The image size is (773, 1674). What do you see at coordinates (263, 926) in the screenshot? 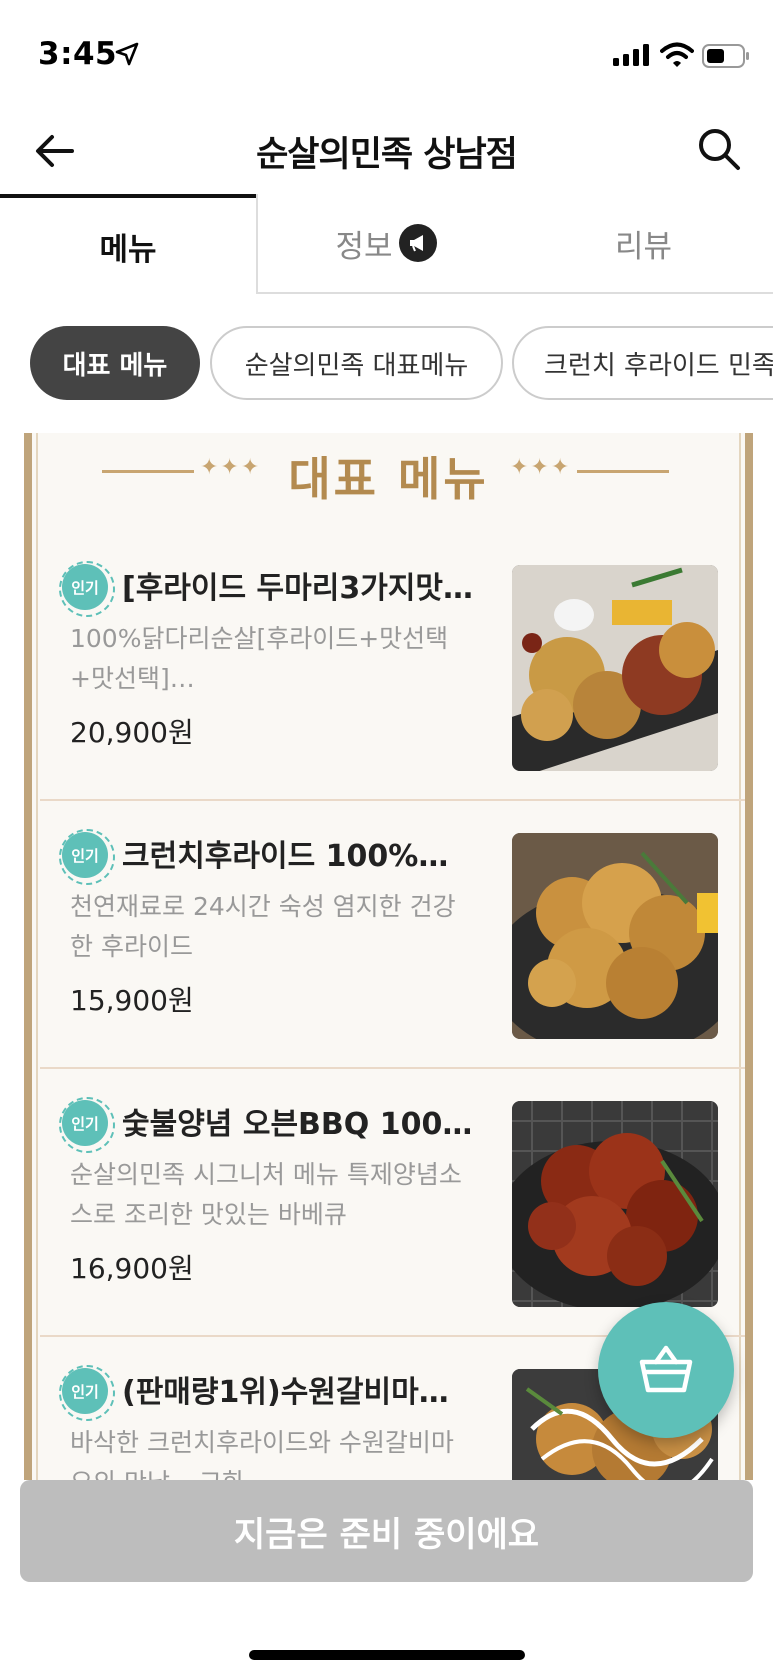
I see `menu-item-desc: 천연재료로 24시간 숙성 염지한 건강한 후라이드` at bounding box center [263, 926].